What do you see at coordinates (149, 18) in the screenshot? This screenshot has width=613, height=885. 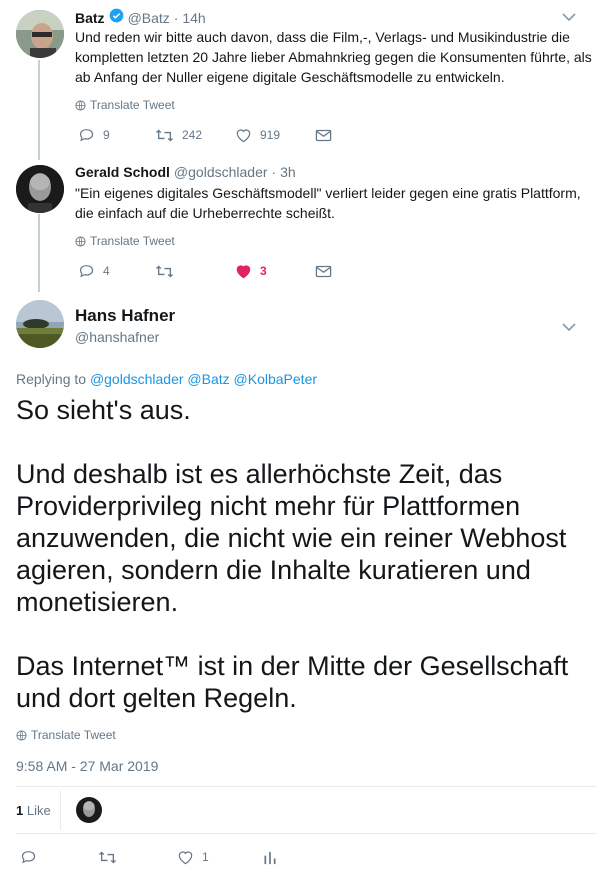 I see `author-handle: @Batz` at bounding box center [149, 18].